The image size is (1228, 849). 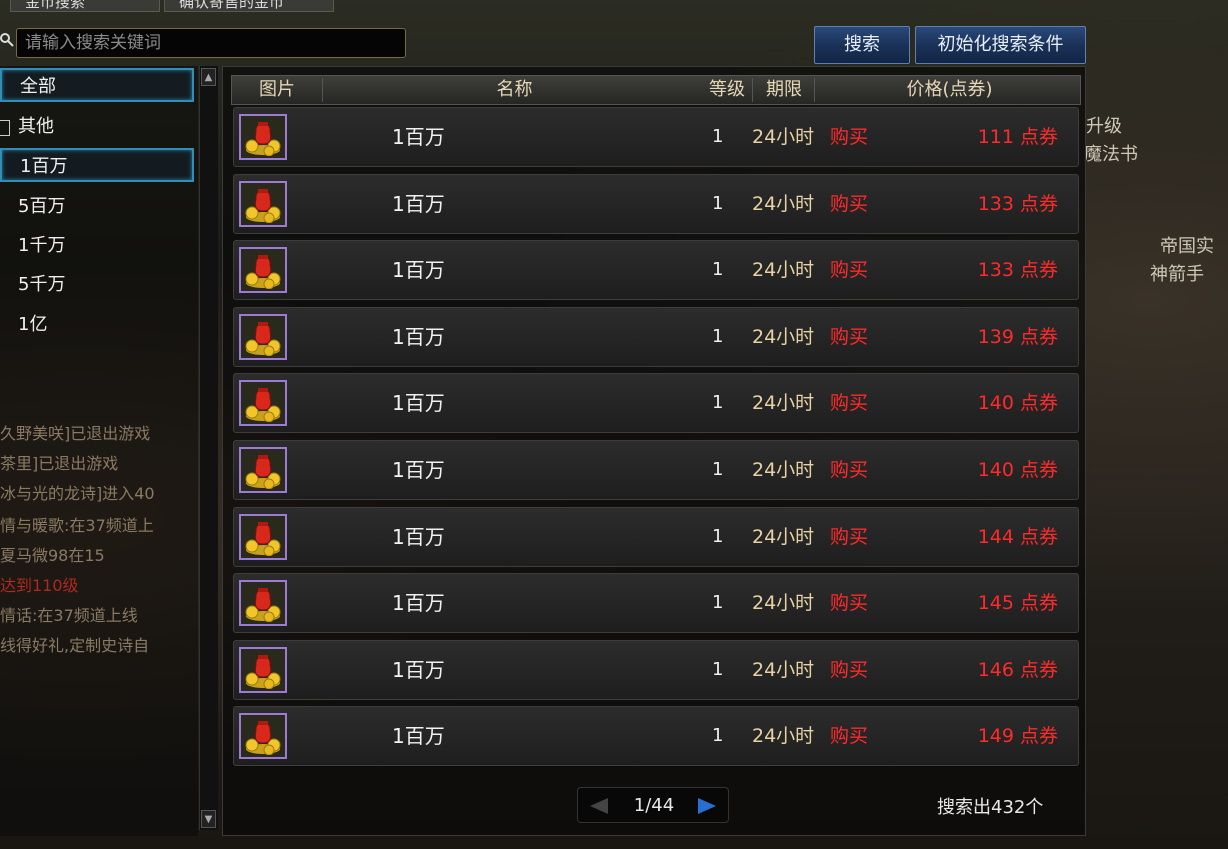 What do you see at coordinates (211, 43) in the screenshot?
I see `search-input` at bounding box center [211, 43].